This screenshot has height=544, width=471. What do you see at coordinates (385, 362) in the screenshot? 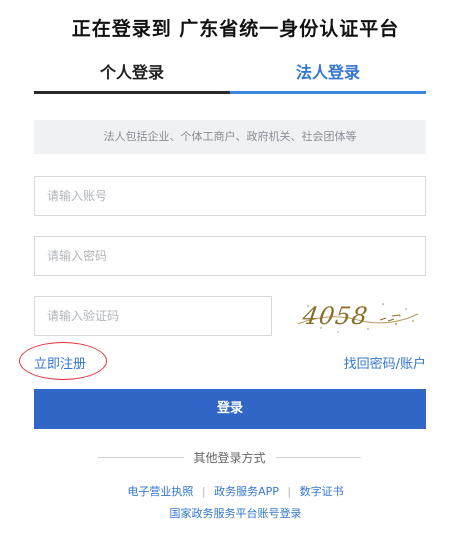
I see `forgot-password-link: 找回密码/账户` at bounding box center [385, 362].